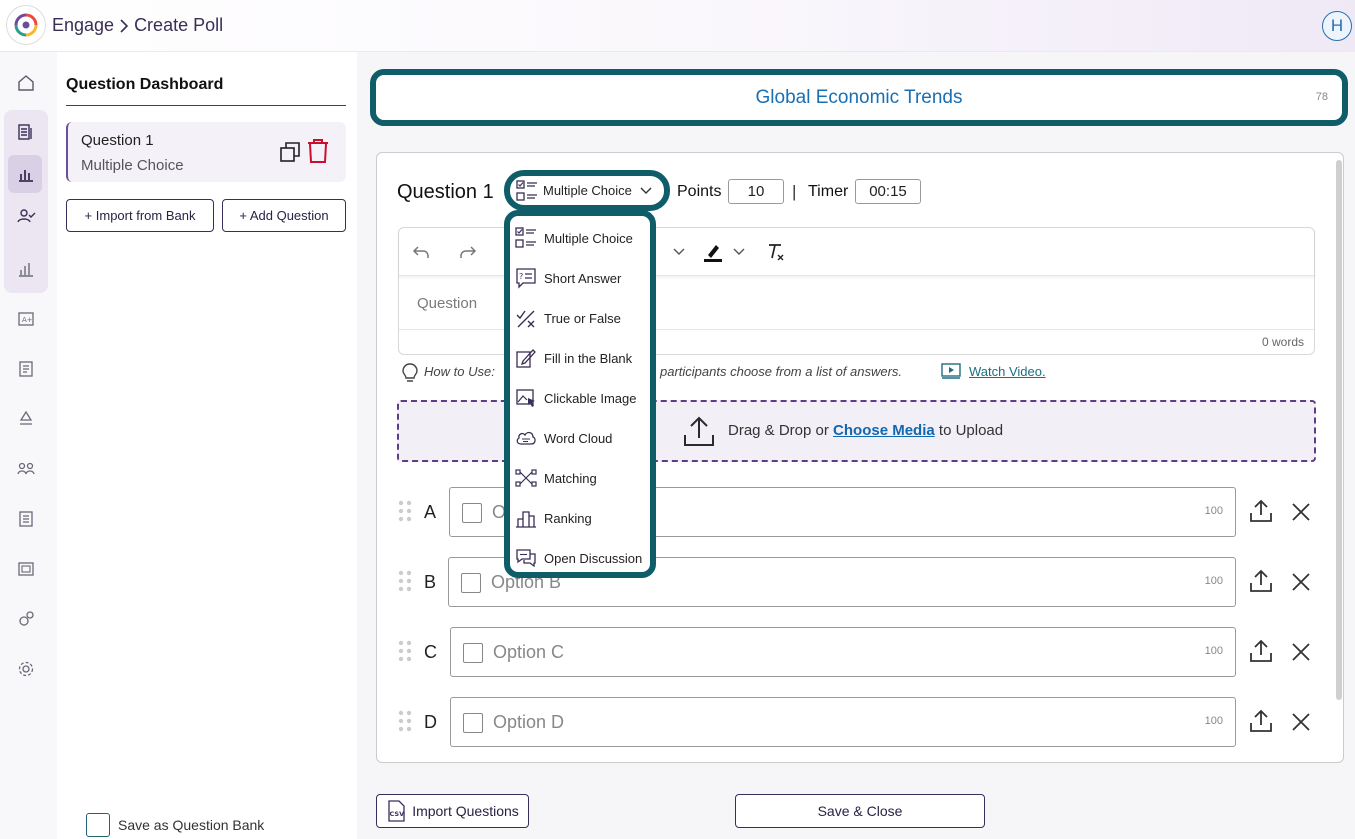  I want to click on highlight-icon, so click(713, 252).